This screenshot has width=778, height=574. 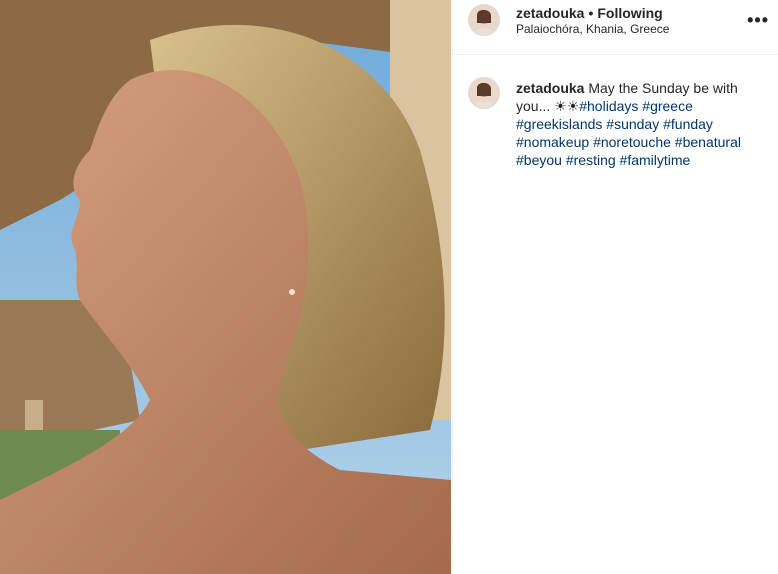 What do you see at coordinates (655, 160) in the screenshot?
I see `hashtag-link: #familytime` at bounding box center [655, 160].